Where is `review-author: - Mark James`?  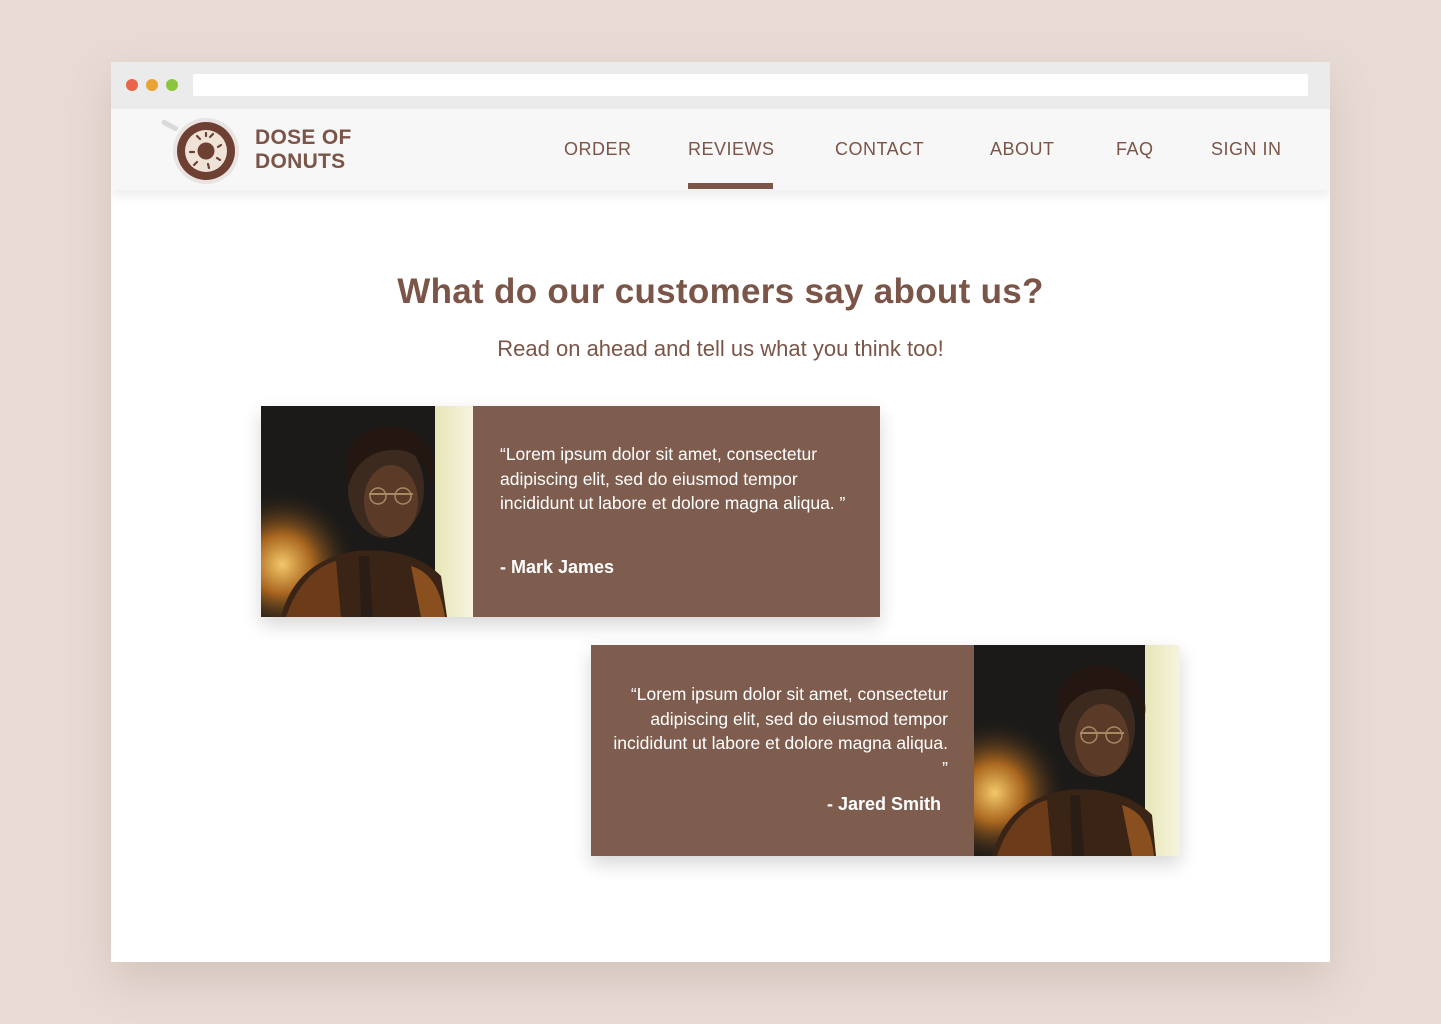
review-author: - Mark James is located at coordinates (557, 567).